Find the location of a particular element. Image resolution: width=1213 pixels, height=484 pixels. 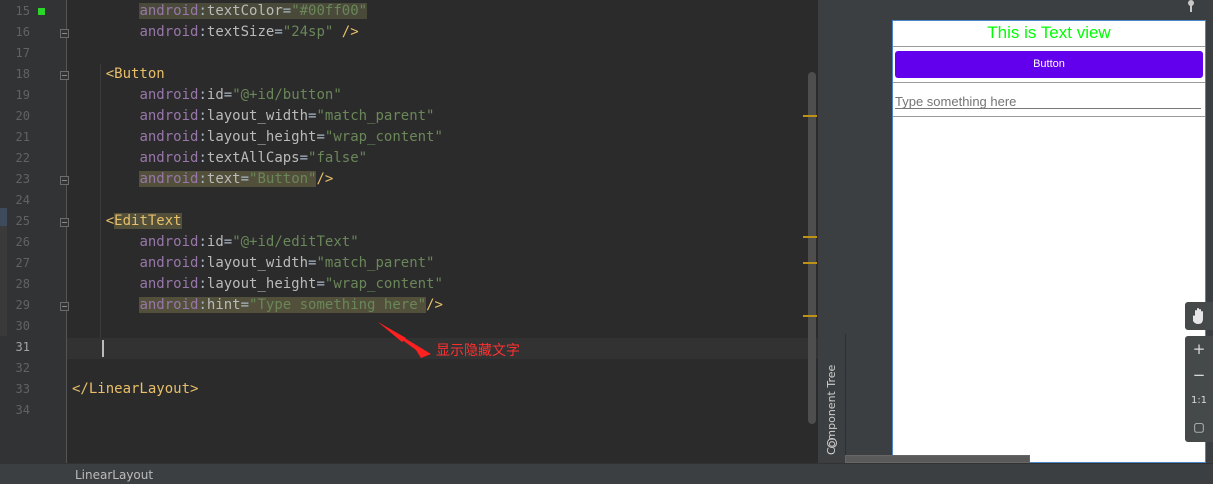

code-line: android:hint="Type something here"/> is located at coordinates (257, 305).